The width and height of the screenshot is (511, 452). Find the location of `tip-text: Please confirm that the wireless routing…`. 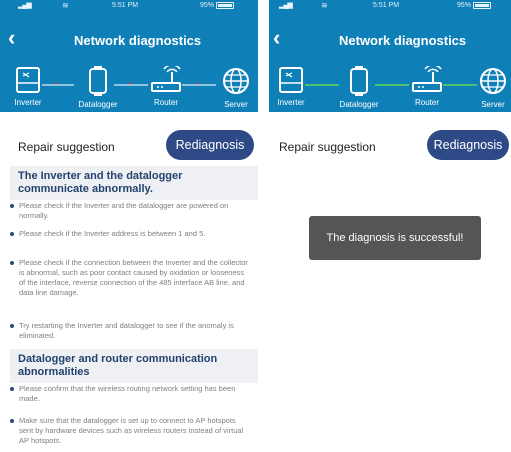

tip-text: Please confirm that the wireless routing… is located at coordinates (127, 393).